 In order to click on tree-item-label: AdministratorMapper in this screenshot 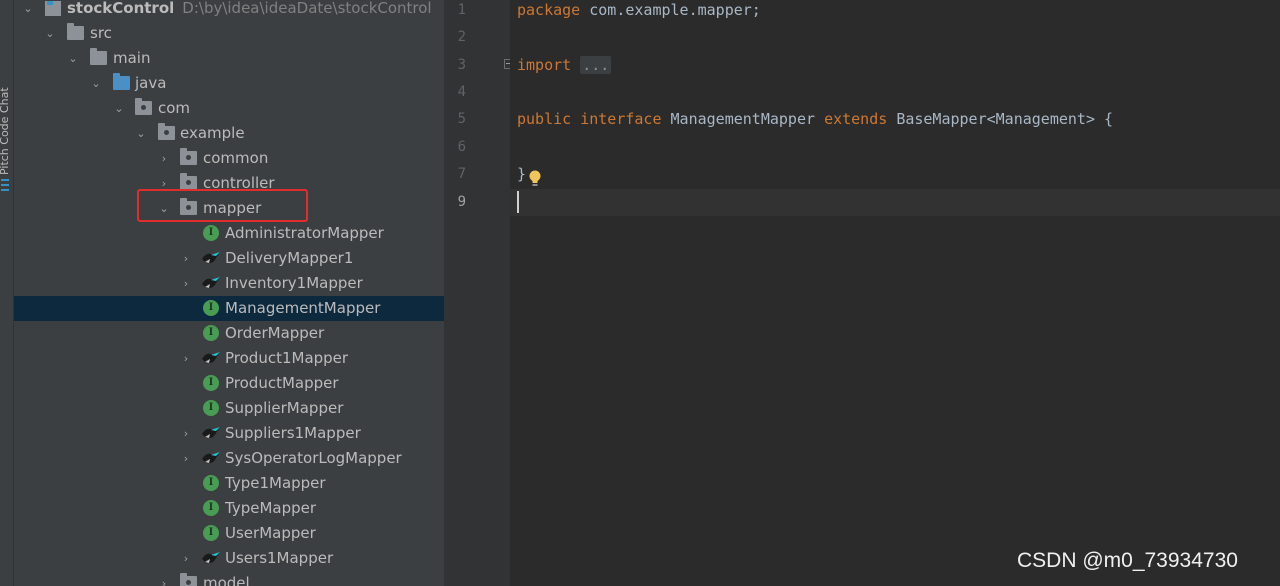, I will do `click(304, 233)`.